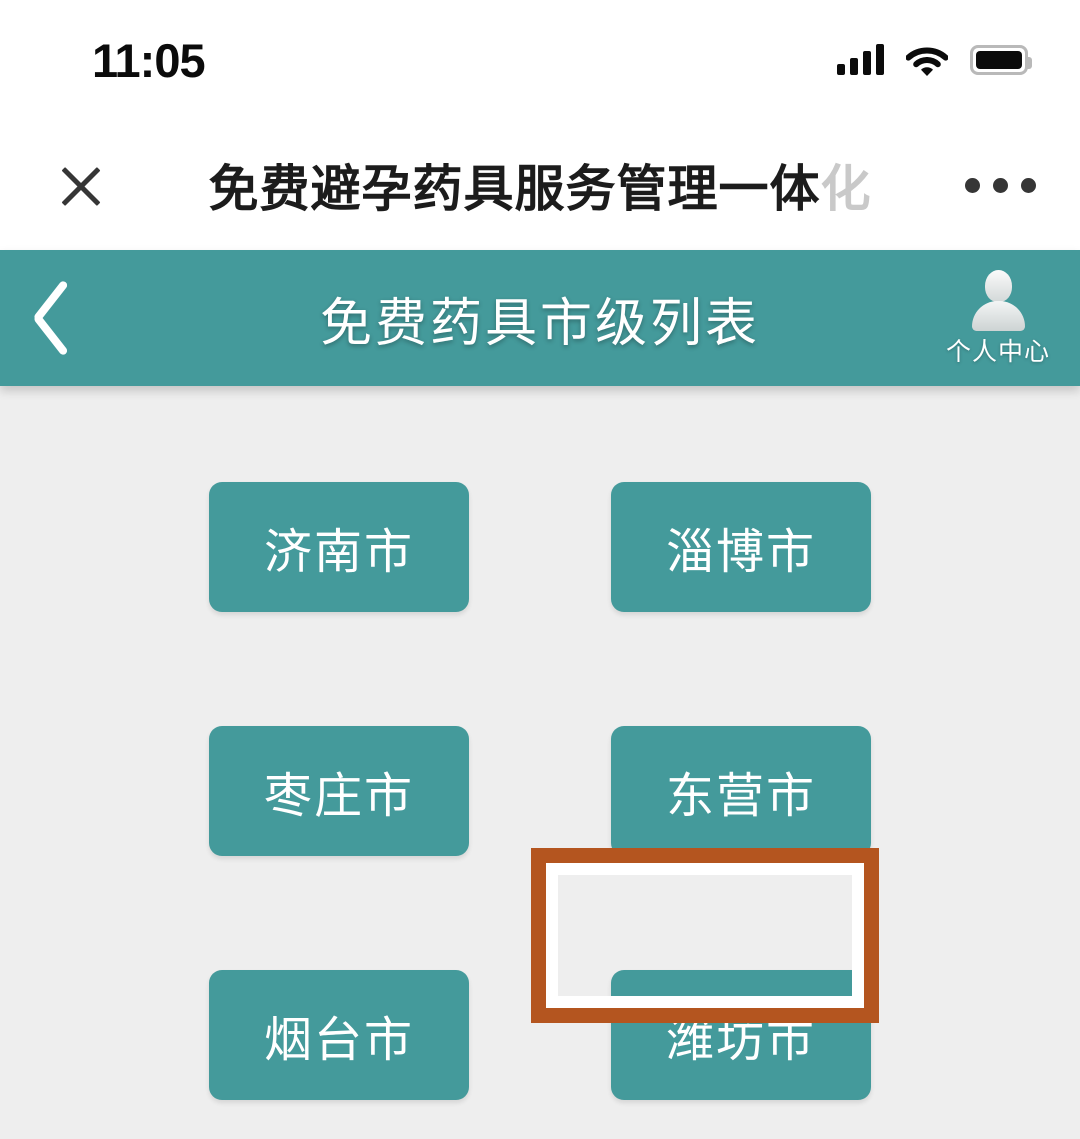 The width and height of the screenshot is (1080, 1139). What do you see at coordinates (339, 791) in the screenshot?
I see `city-button-zaozhuang: 枣庄市` at bounding box center [339, 791].